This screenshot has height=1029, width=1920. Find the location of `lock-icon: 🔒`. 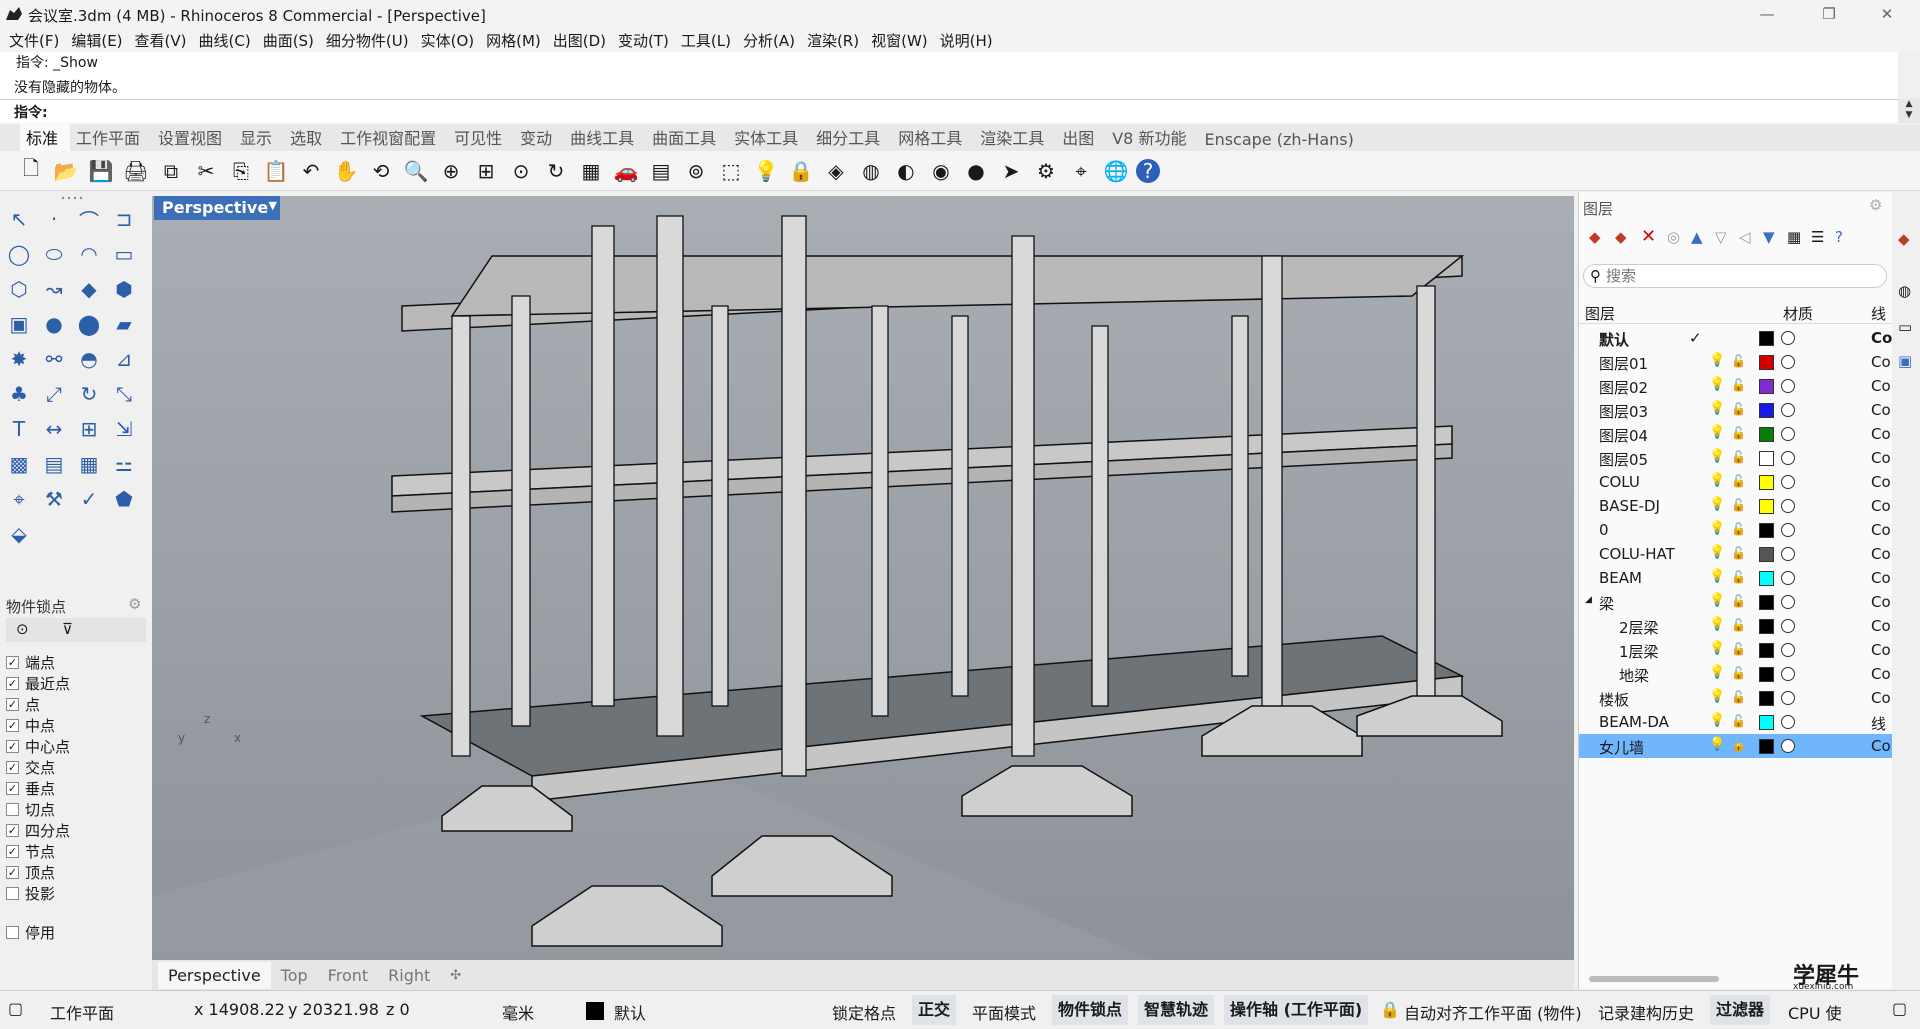

lock-icon: 🔒 is located at coordinates (801, 171).